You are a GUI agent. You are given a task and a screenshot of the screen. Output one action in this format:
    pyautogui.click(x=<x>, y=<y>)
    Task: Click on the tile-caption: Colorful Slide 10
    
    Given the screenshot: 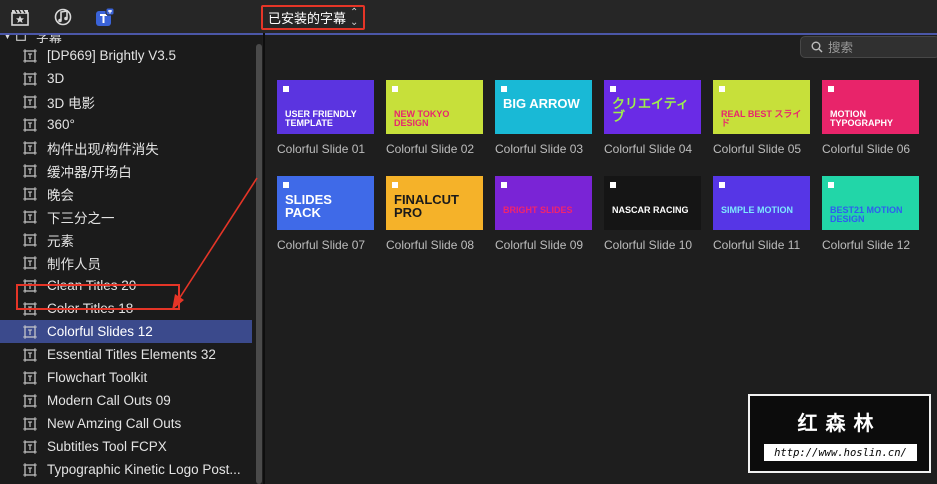 What is the action you would take?
    pyautogui.click(x=648, y=245)
    